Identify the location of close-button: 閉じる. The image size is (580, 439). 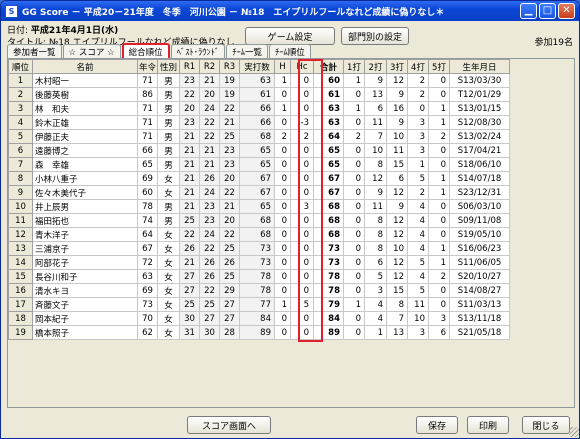
(546, 425).